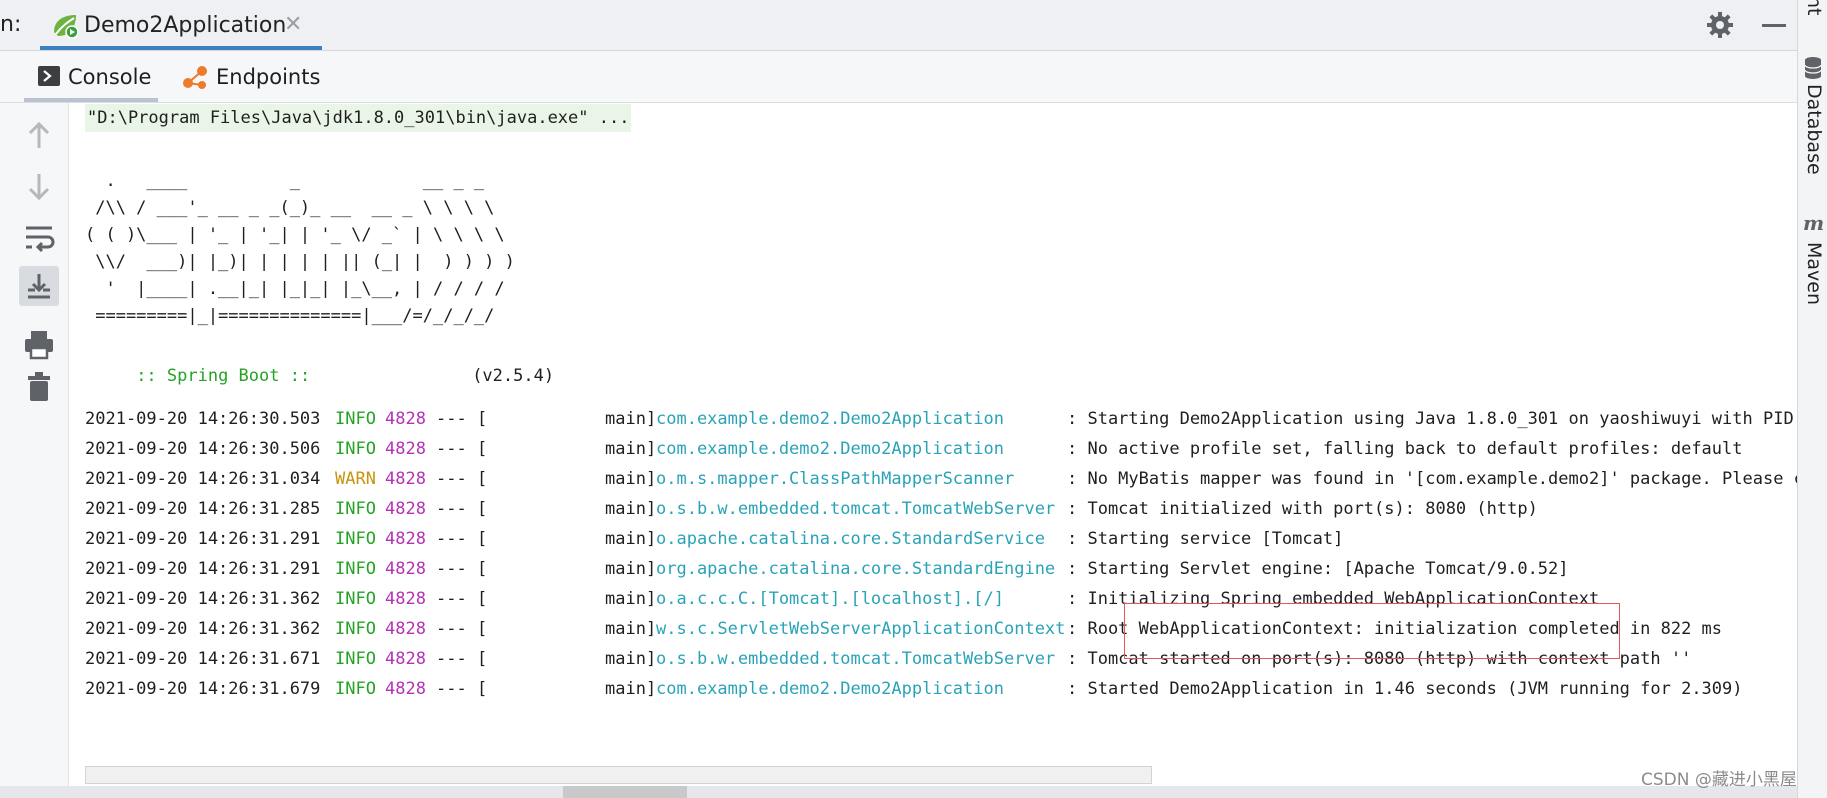 This screenshot has width=1827, height=798. What do you see at coordinates (66, 27) in the screenshot?
I see `spring-boot-run-icon` at bounding box center [66, 27].